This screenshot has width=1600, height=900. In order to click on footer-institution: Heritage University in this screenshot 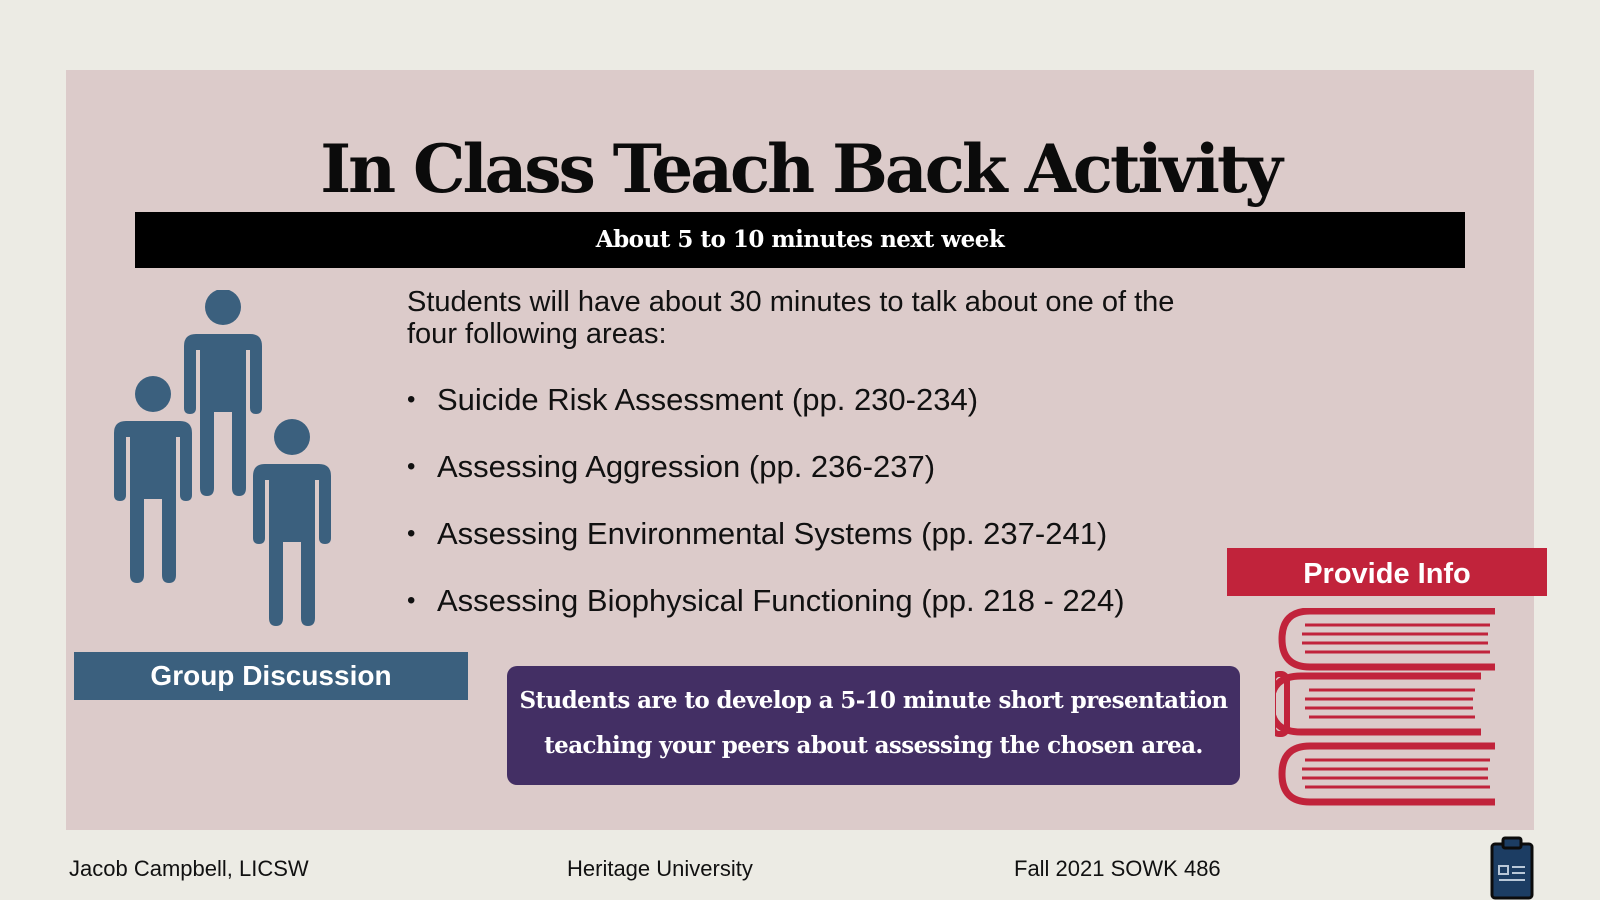, I will do `click(660, 868)`.